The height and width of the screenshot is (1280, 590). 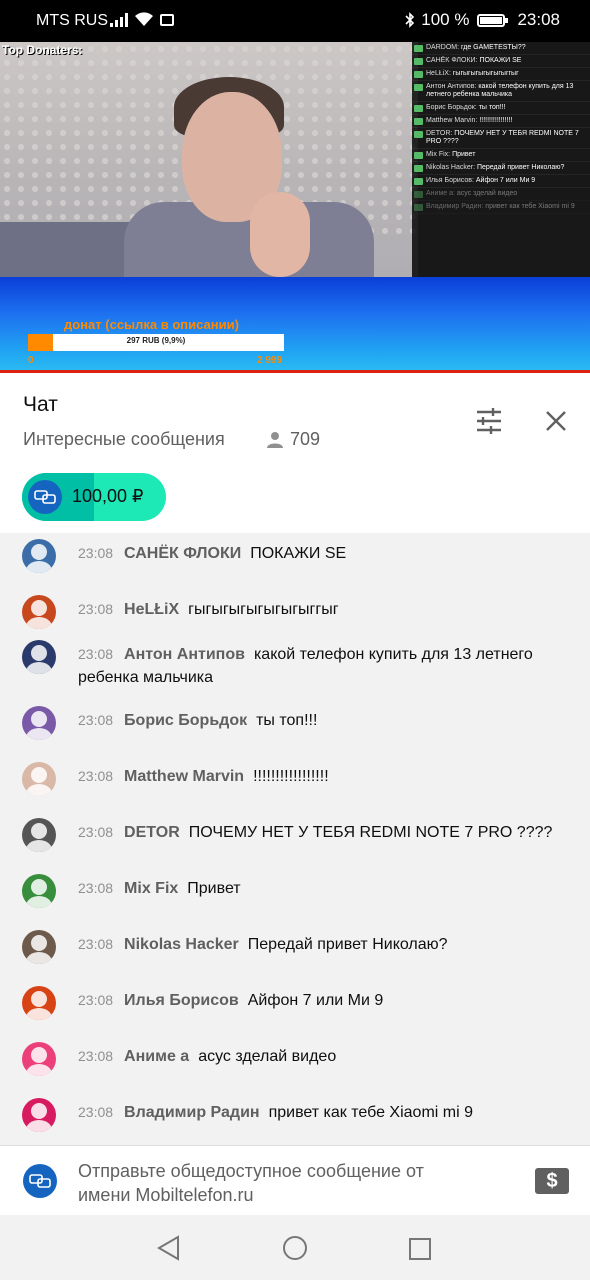 I want to click on chat-title: Чат, so click(x=40, y=404).